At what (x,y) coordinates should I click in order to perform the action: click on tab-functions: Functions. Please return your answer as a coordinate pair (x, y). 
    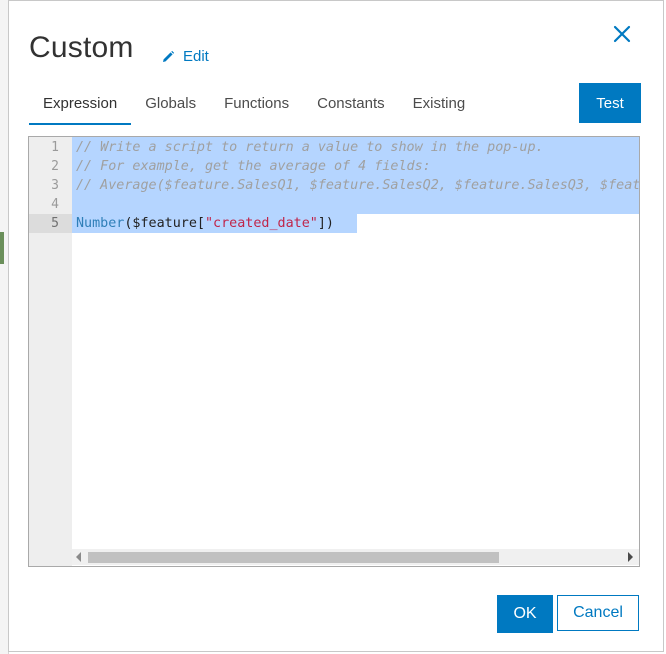
    Looking at the image, I should click on (256, 104).